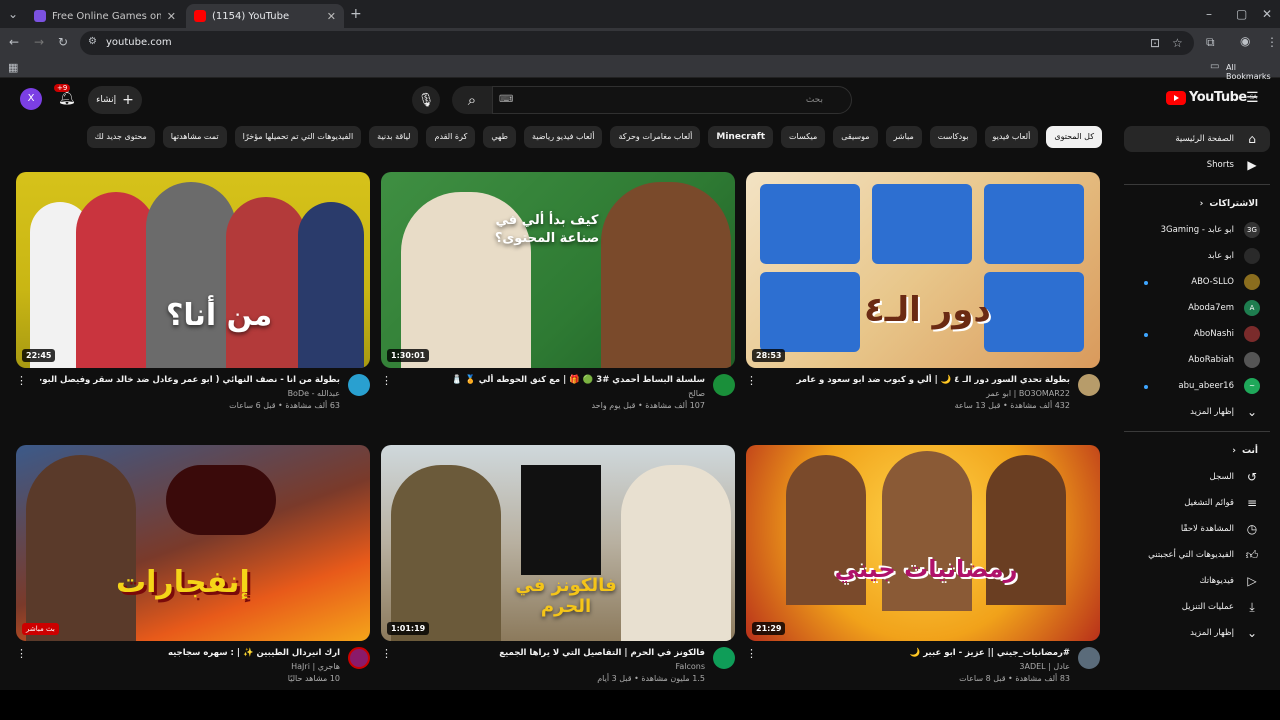 The image size is (1280, 720). Describe the element at coordinates (1197, 165) in the screenshot. I see `sidebar-item-shorts: ▶ Shorts` at that location.